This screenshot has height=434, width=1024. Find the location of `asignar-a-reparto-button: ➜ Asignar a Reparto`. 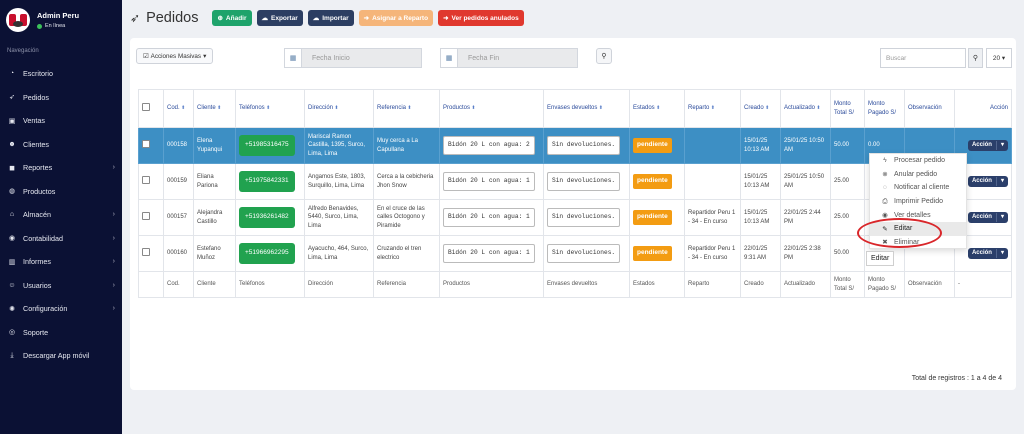

asignar-a-reparto-button: ➜ Asignar a Reparto is located at coordinates (396, 18).